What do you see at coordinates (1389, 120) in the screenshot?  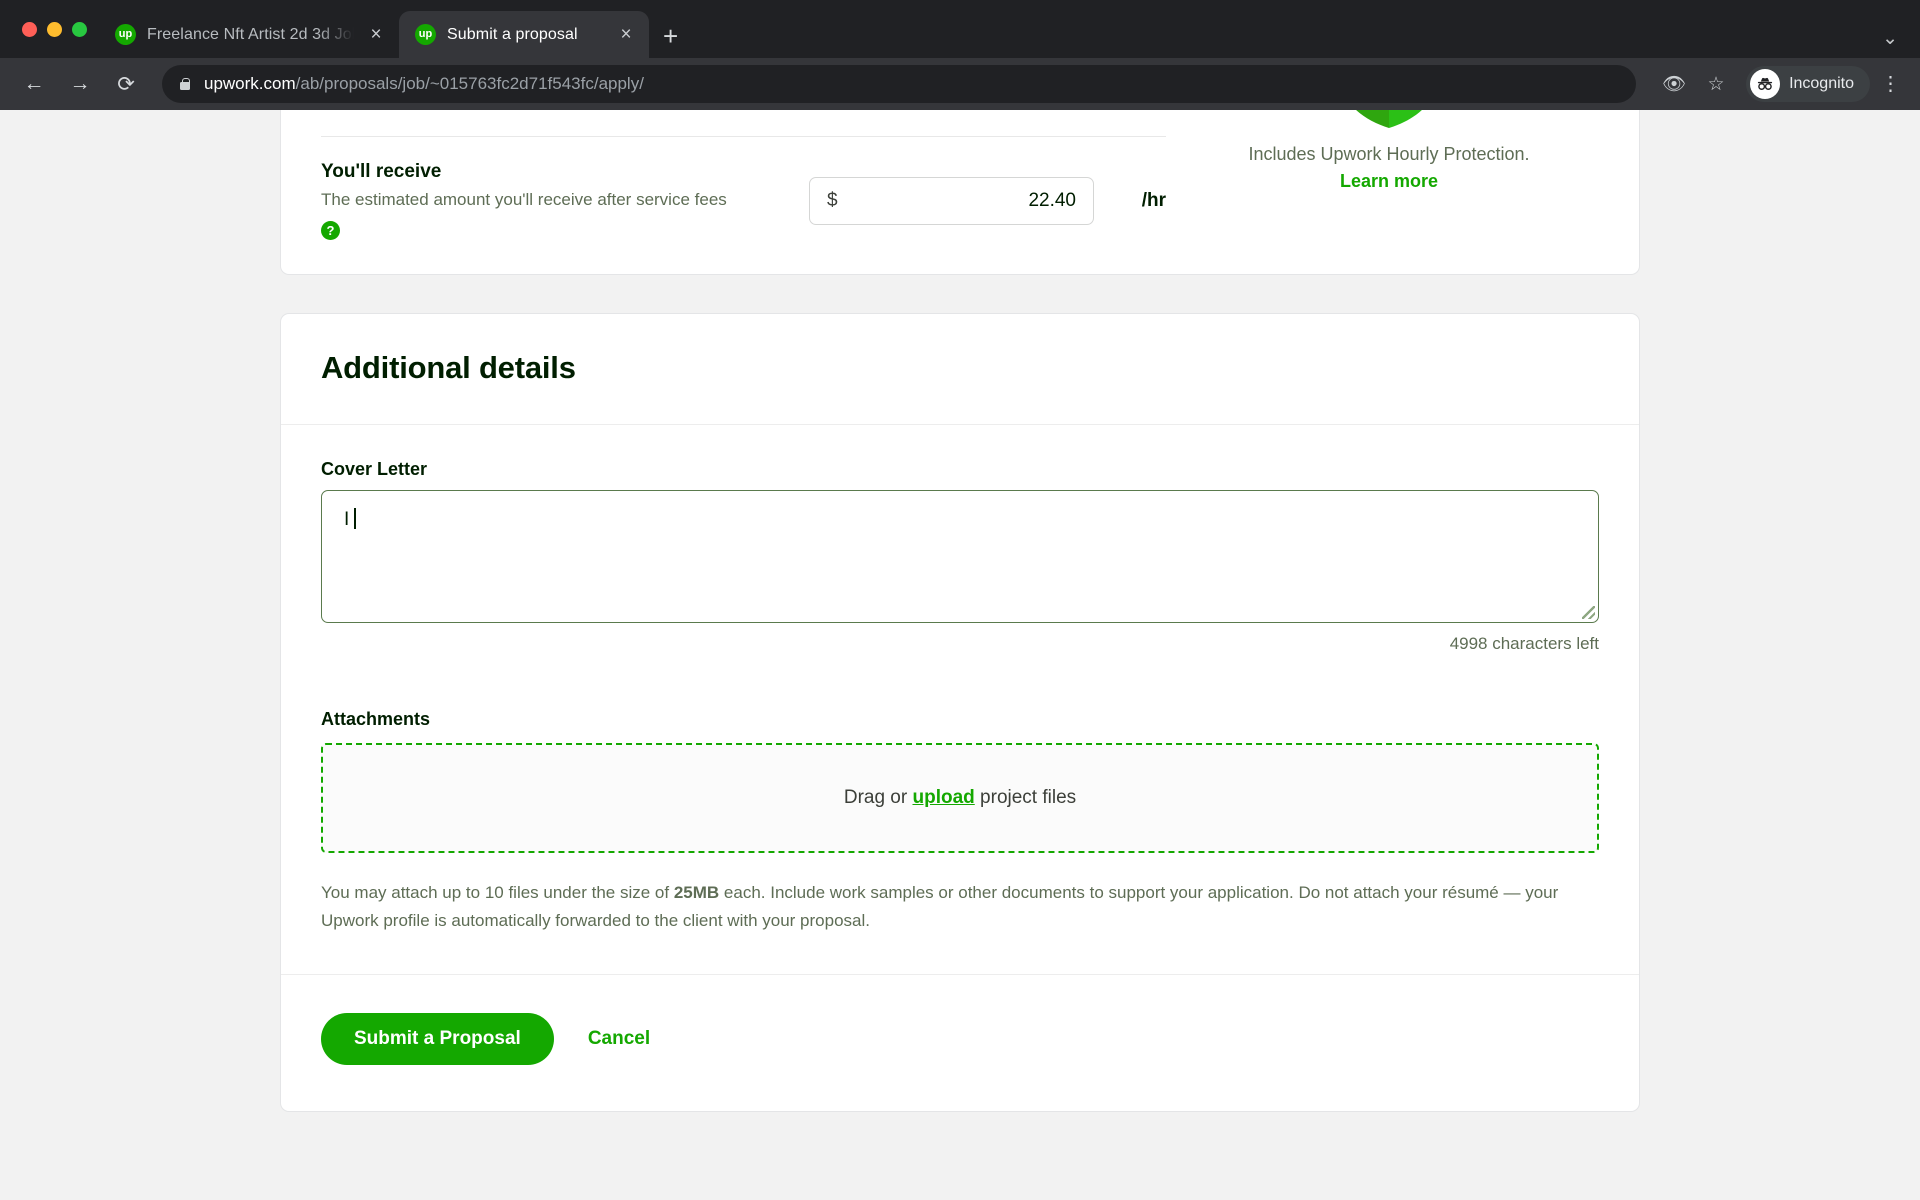 I see `shield-icon` at bounding box center [1389, 120].